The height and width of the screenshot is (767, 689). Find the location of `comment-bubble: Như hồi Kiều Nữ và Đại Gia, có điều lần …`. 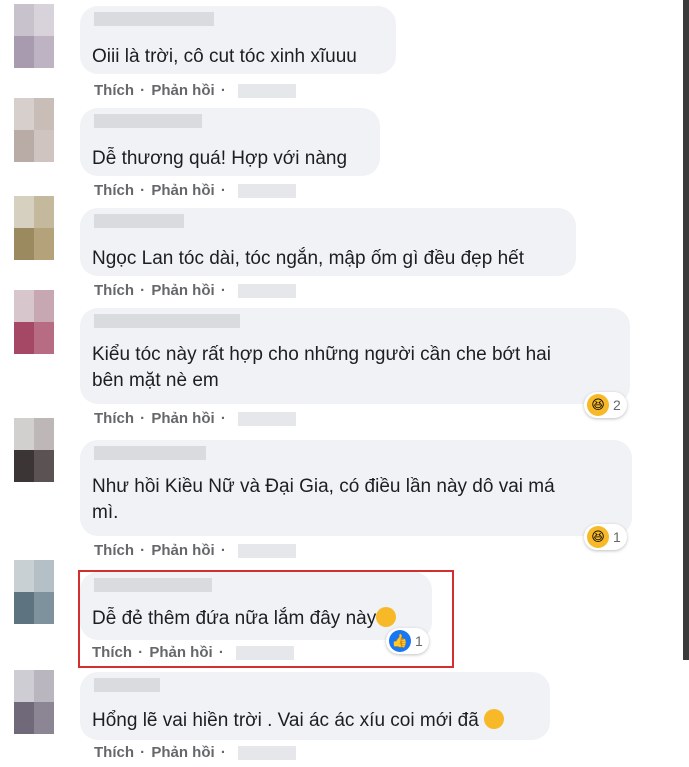

comment-bubble: Như hồi Kiều Nữ và Đại Gia, có điều lần … is located at coordinates (356, 488).